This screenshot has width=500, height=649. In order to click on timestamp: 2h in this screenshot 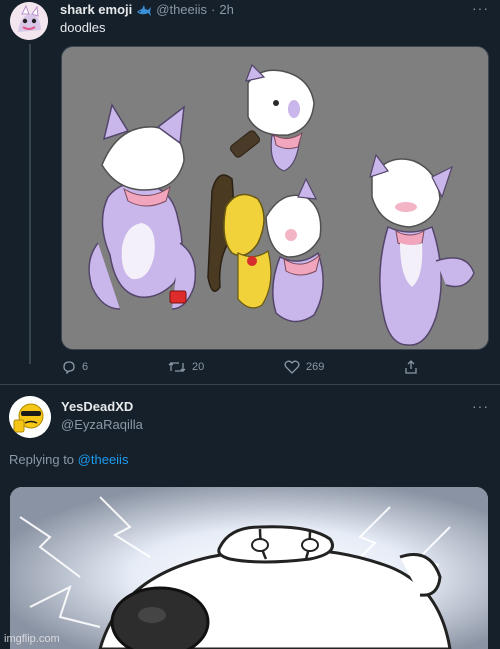, I will do `click(226, 9)`.